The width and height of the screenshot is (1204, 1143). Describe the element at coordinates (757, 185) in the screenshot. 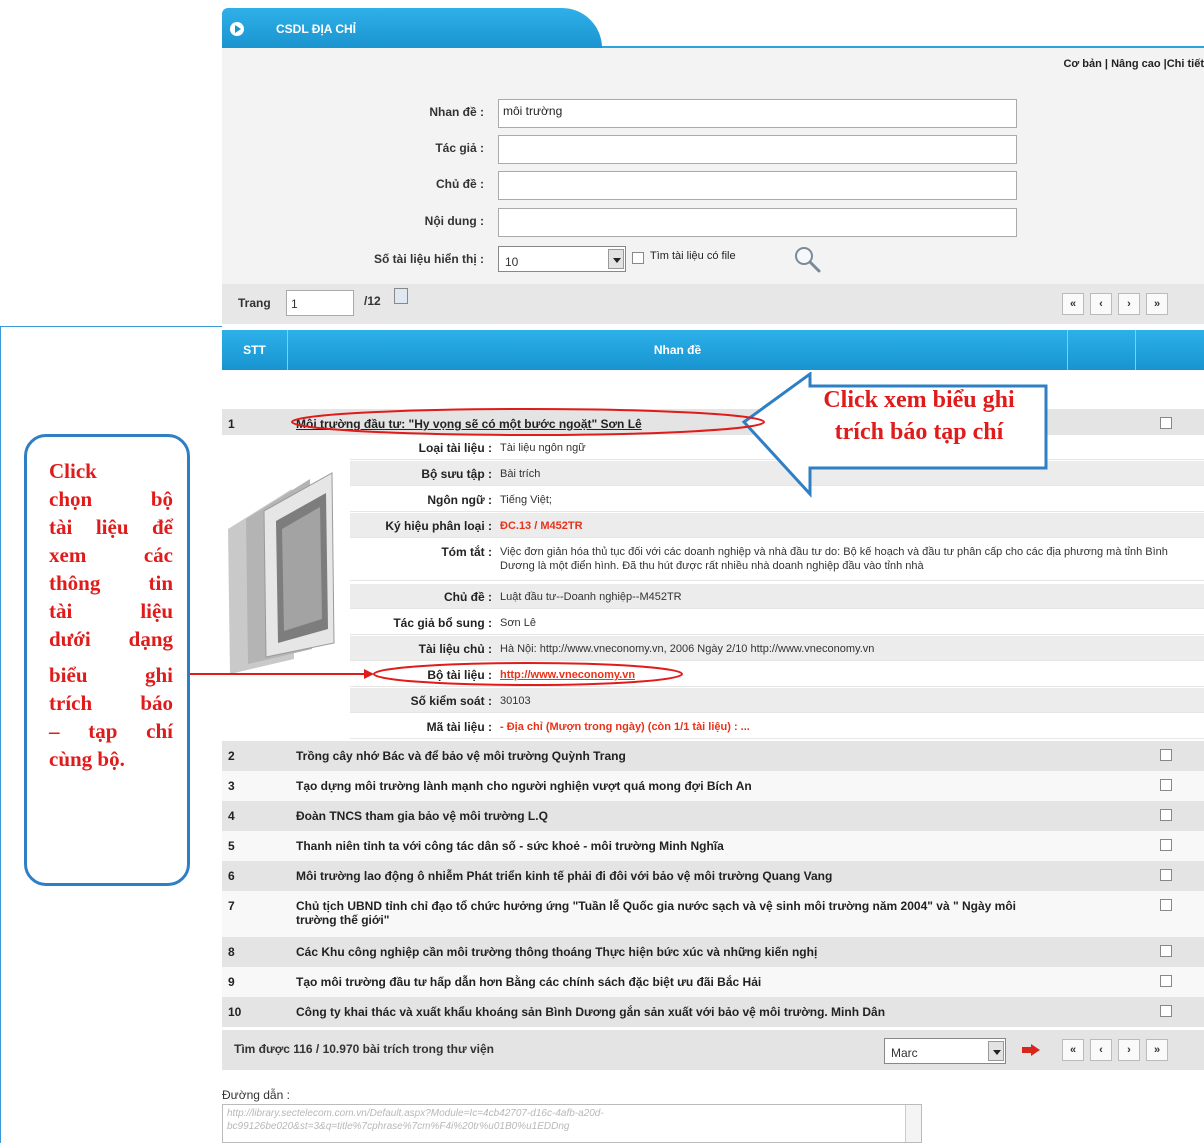

I see `subject-input` at that location.